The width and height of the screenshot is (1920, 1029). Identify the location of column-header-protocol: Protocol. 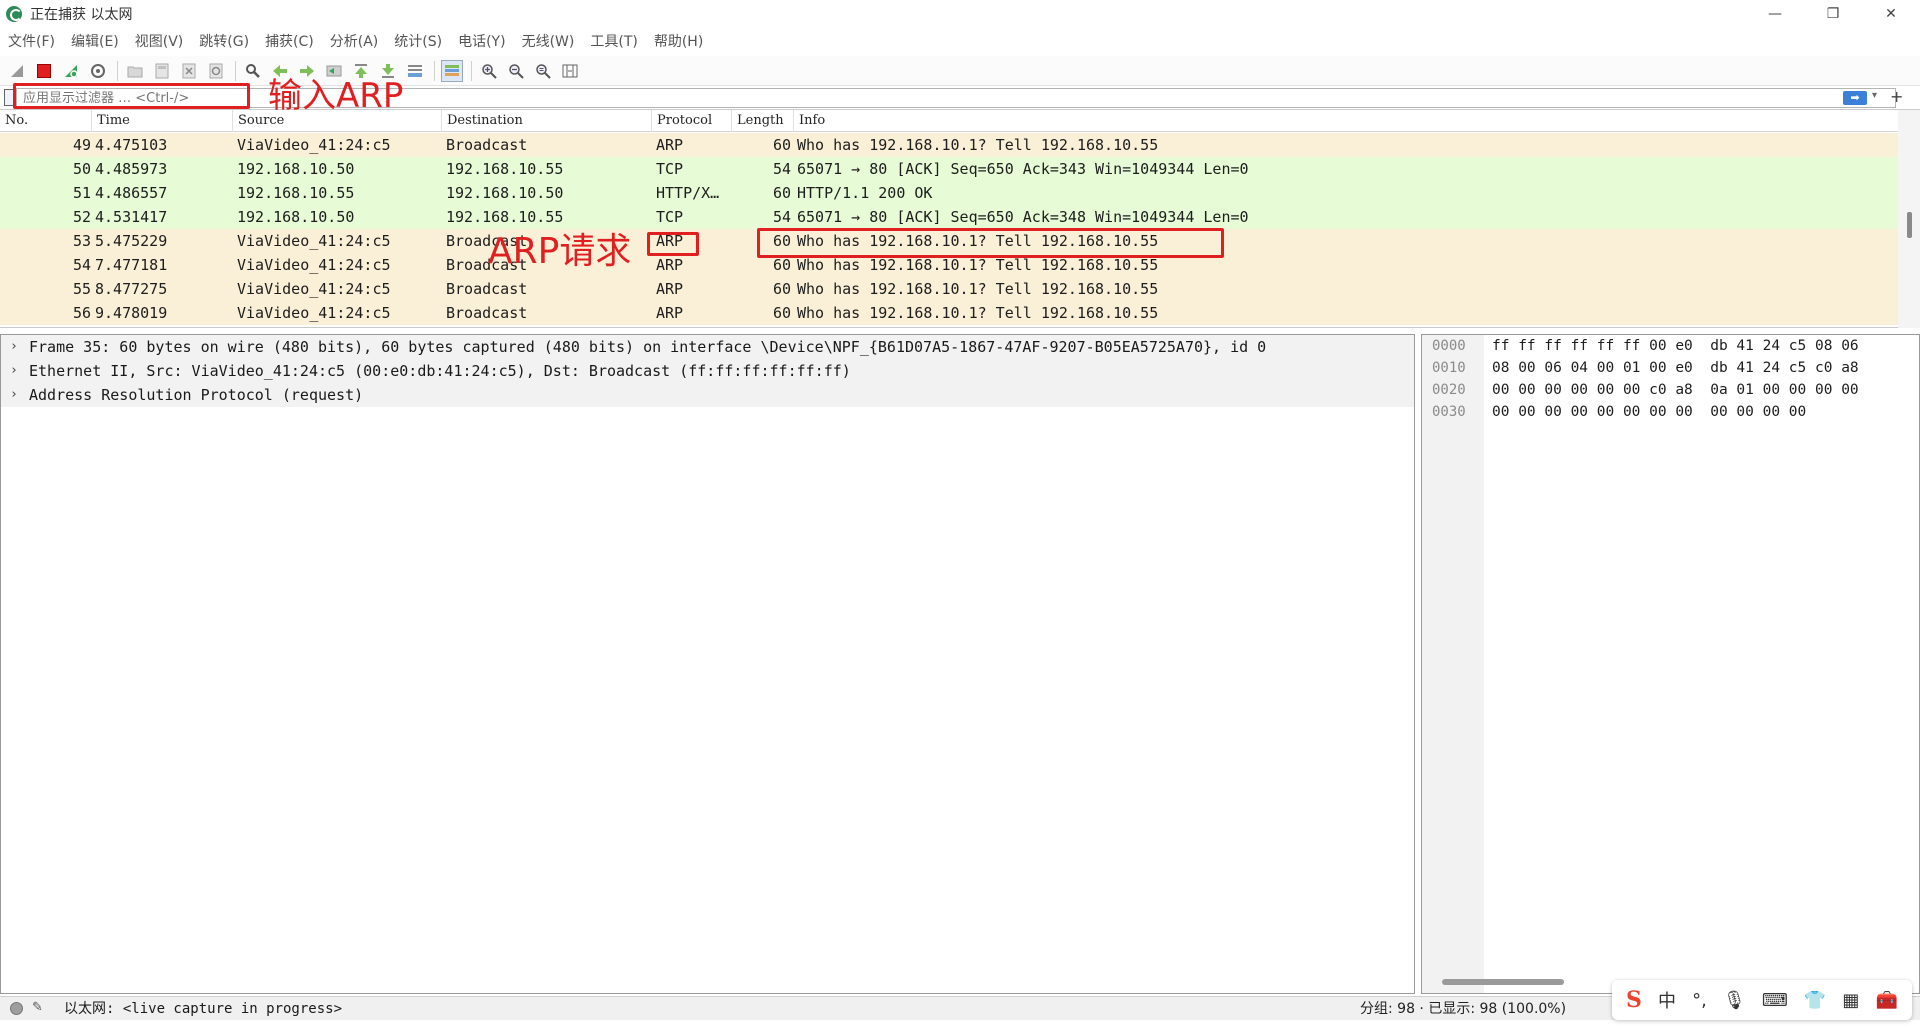
(692, 121).